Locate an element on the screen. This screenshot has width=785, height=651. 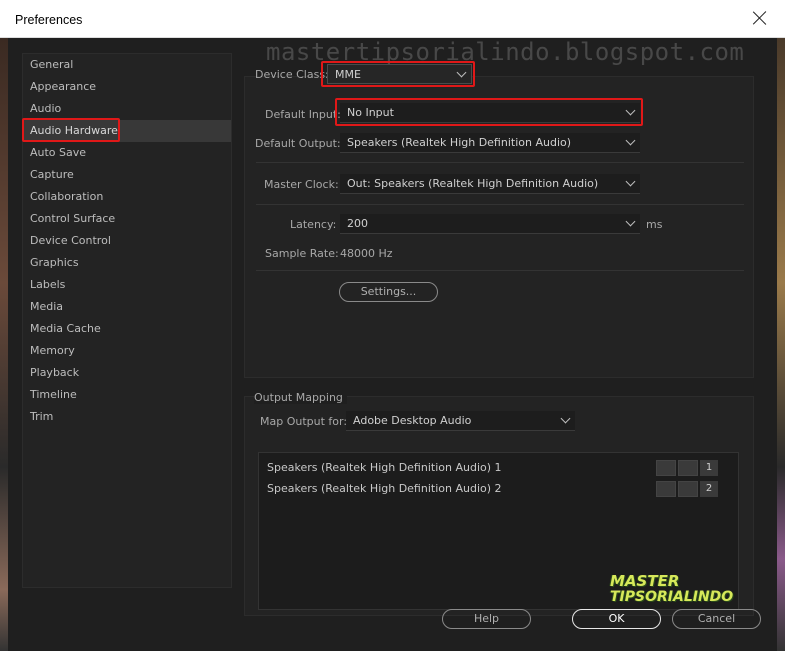
channel-number: 2 is located at coordinates (709, 489).